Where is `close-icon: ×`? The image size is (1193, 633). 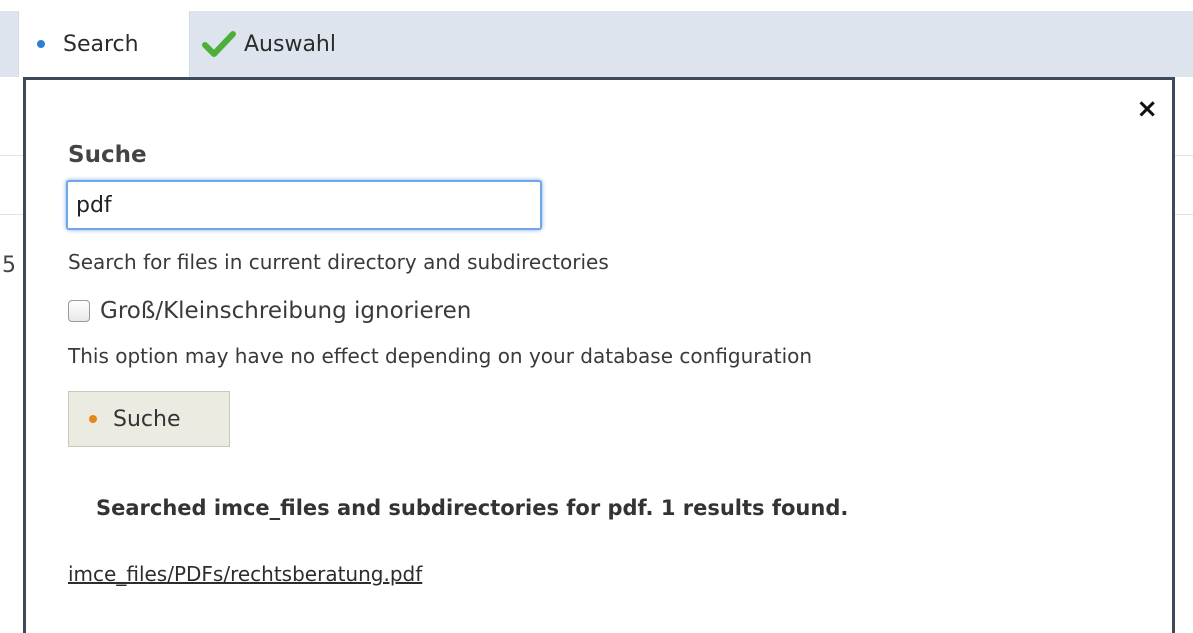
close-icon: × is located at coordinates (1147, 109).